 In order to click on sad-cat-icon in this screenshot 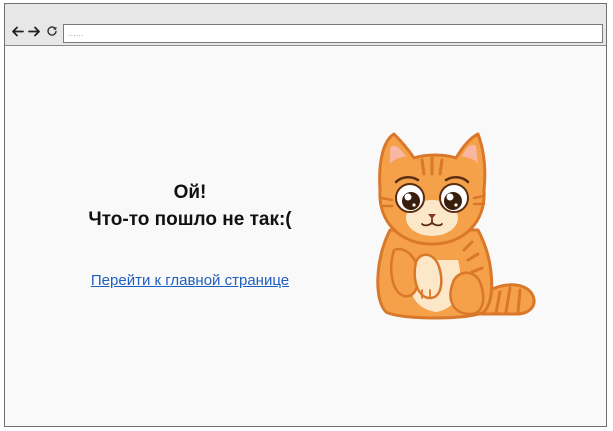, I will do `click(456, 226)`.